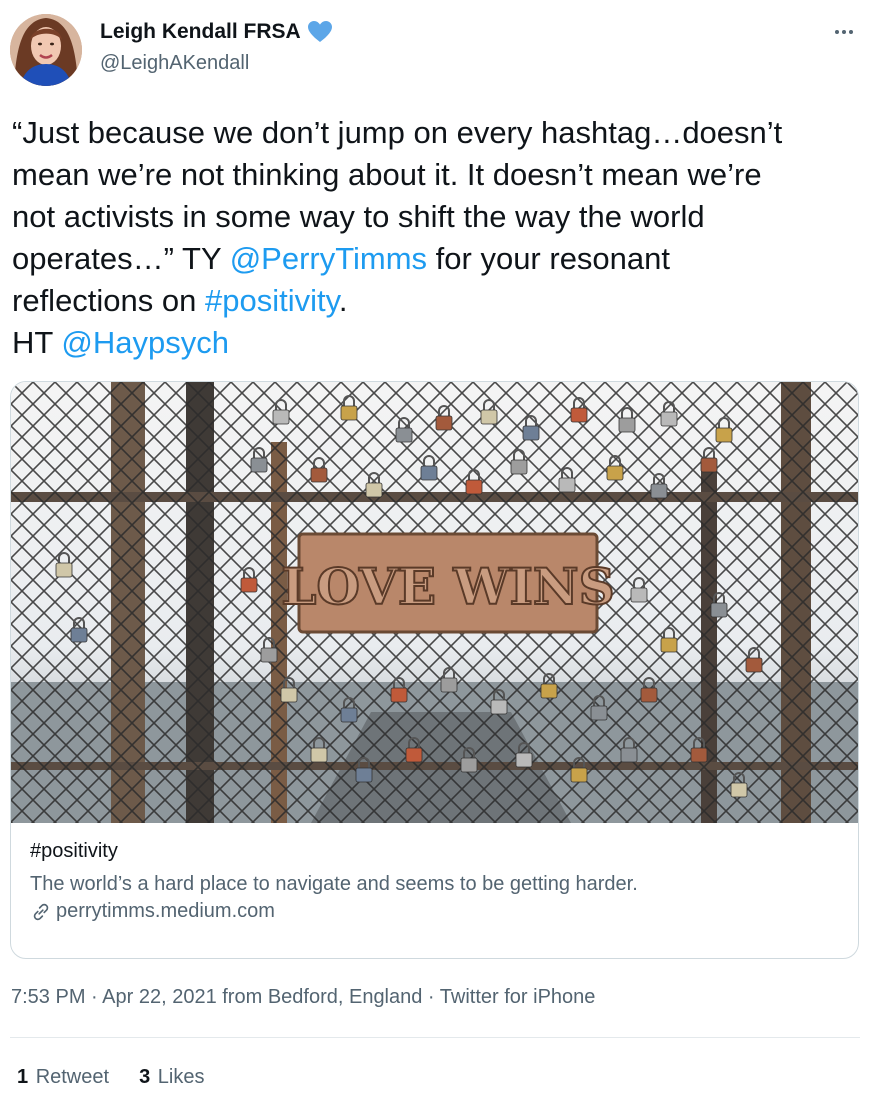  Describe the element at coordinates (242, 997) in the screenshot. I see `location-prefix: from` at that location.